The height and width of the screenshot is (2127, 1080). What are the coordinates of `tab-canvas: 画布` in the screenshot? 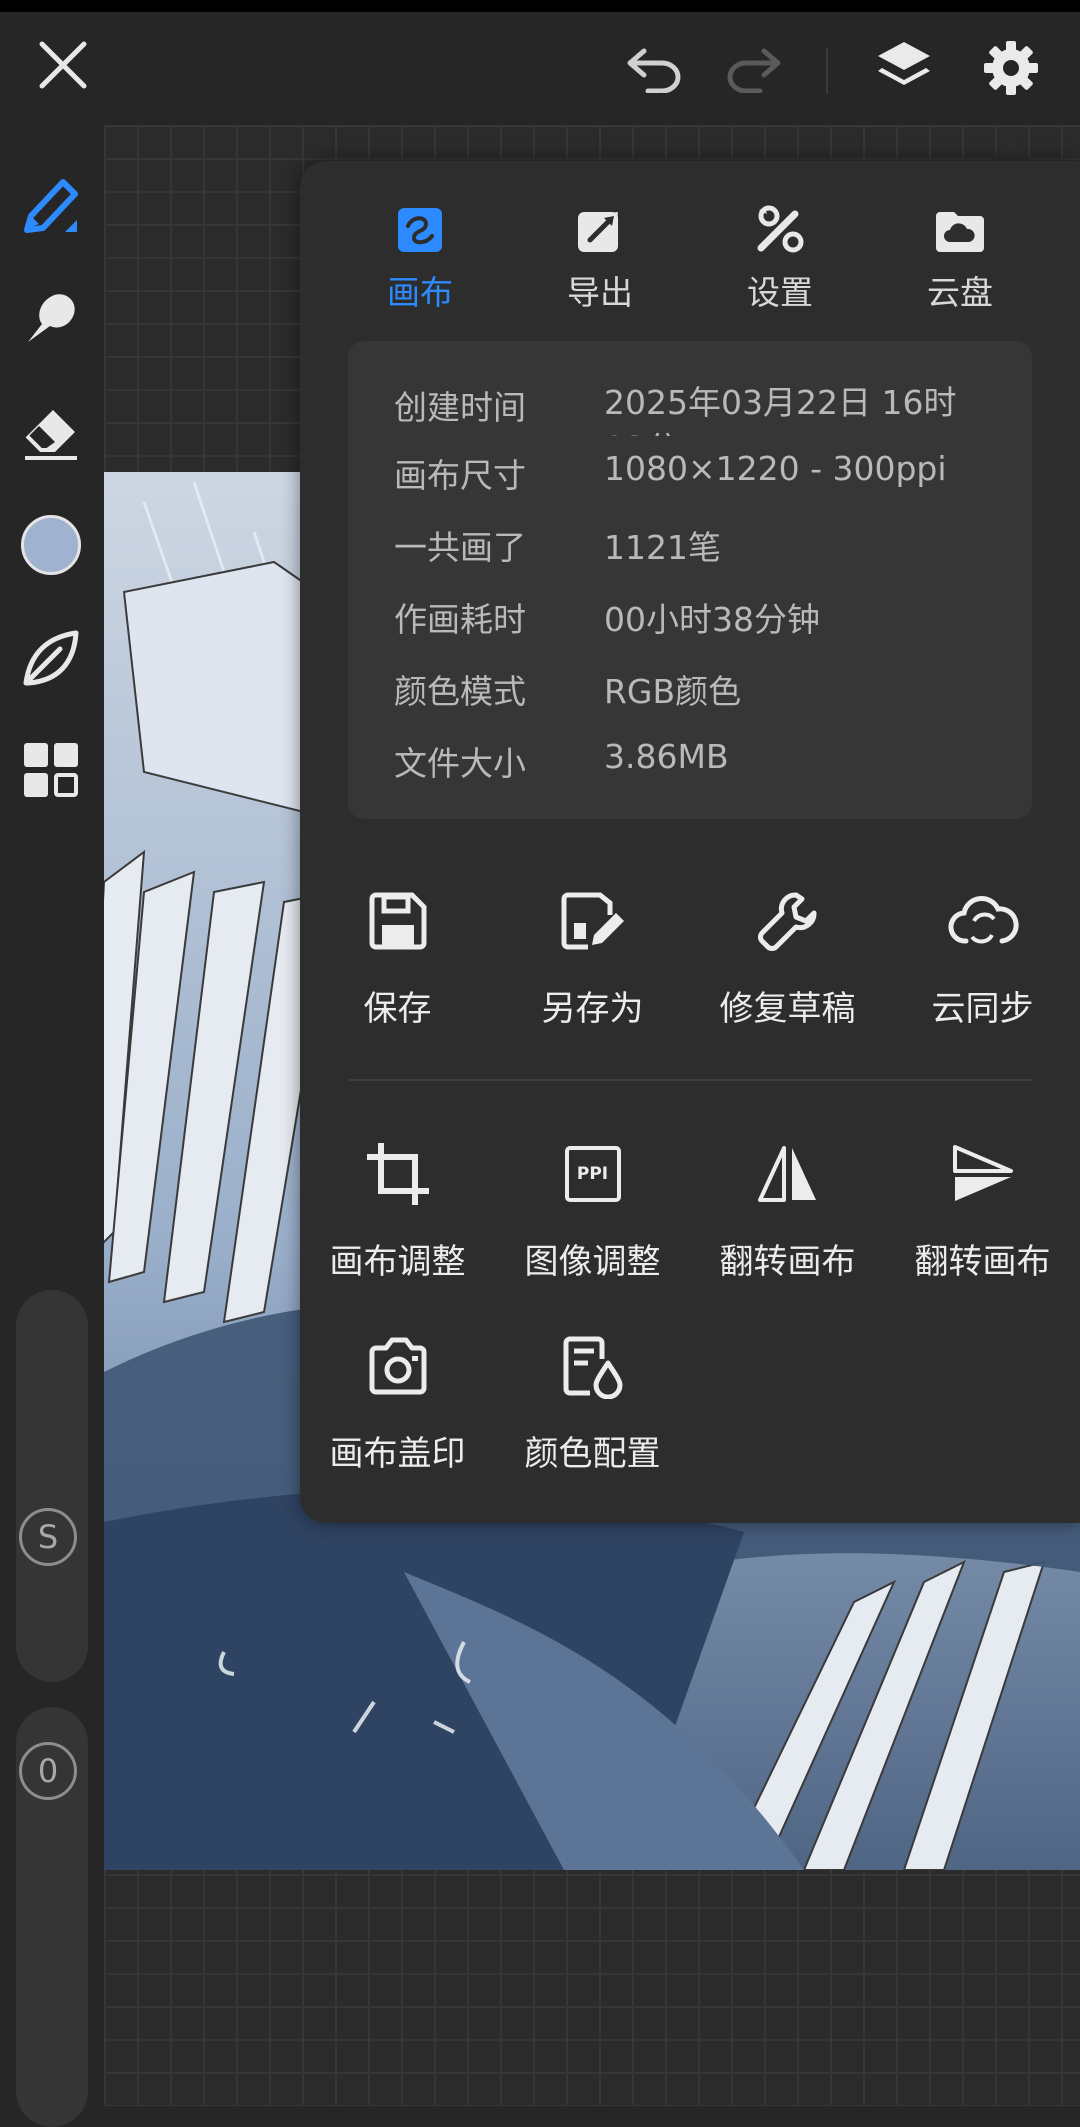 It's located at (420, 255).